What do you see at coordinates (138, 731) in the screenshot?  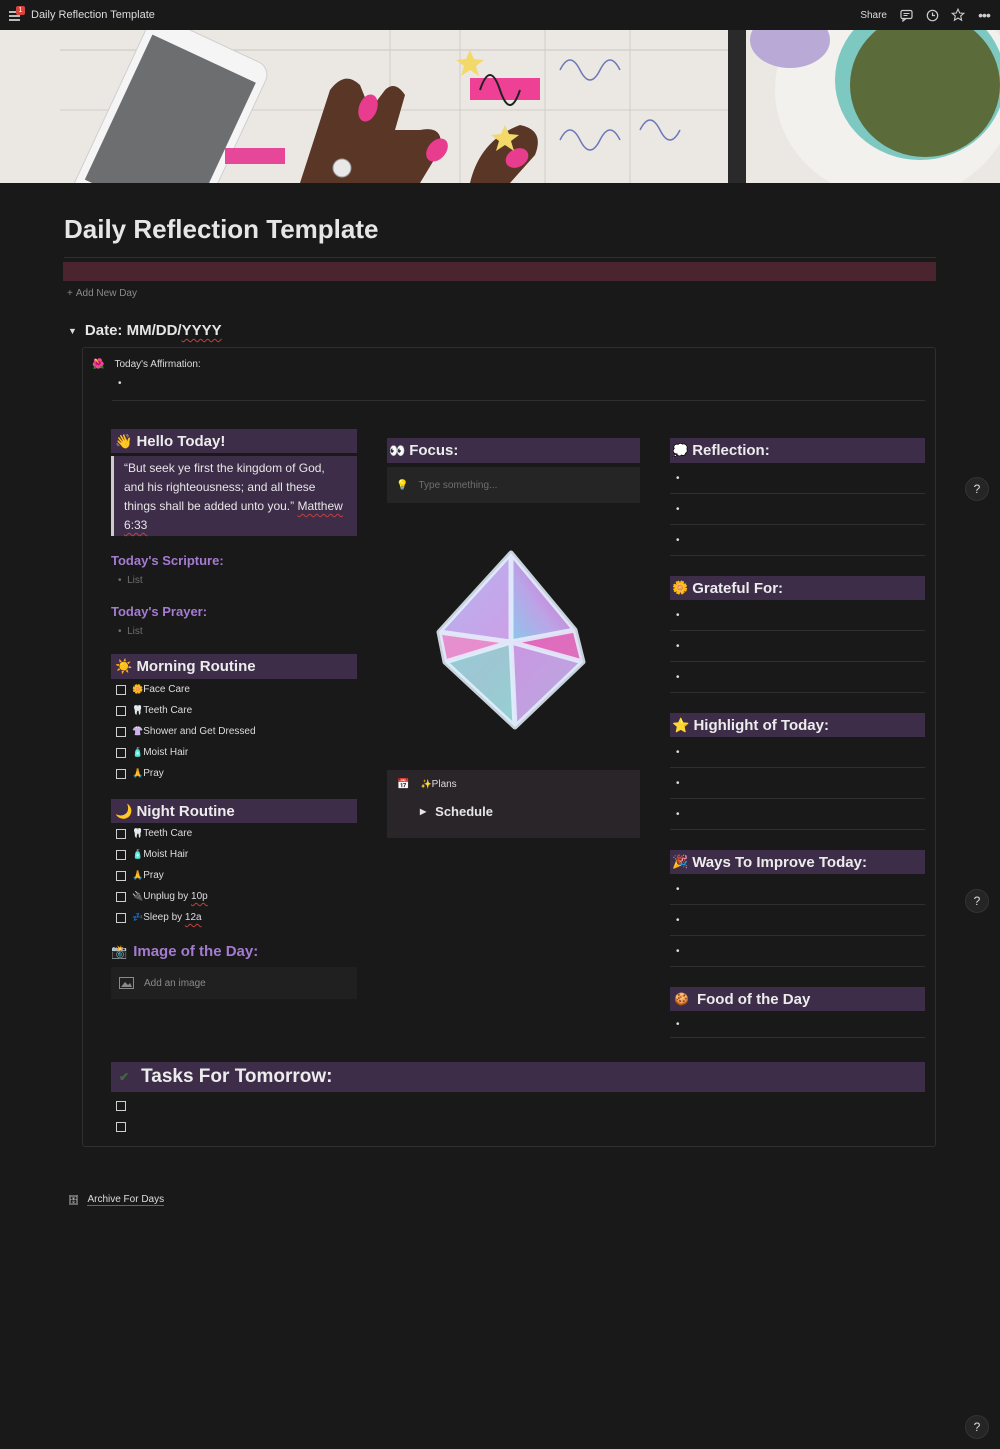 I see `morning-item-icon: 👚` at bounding box center [138, 731].